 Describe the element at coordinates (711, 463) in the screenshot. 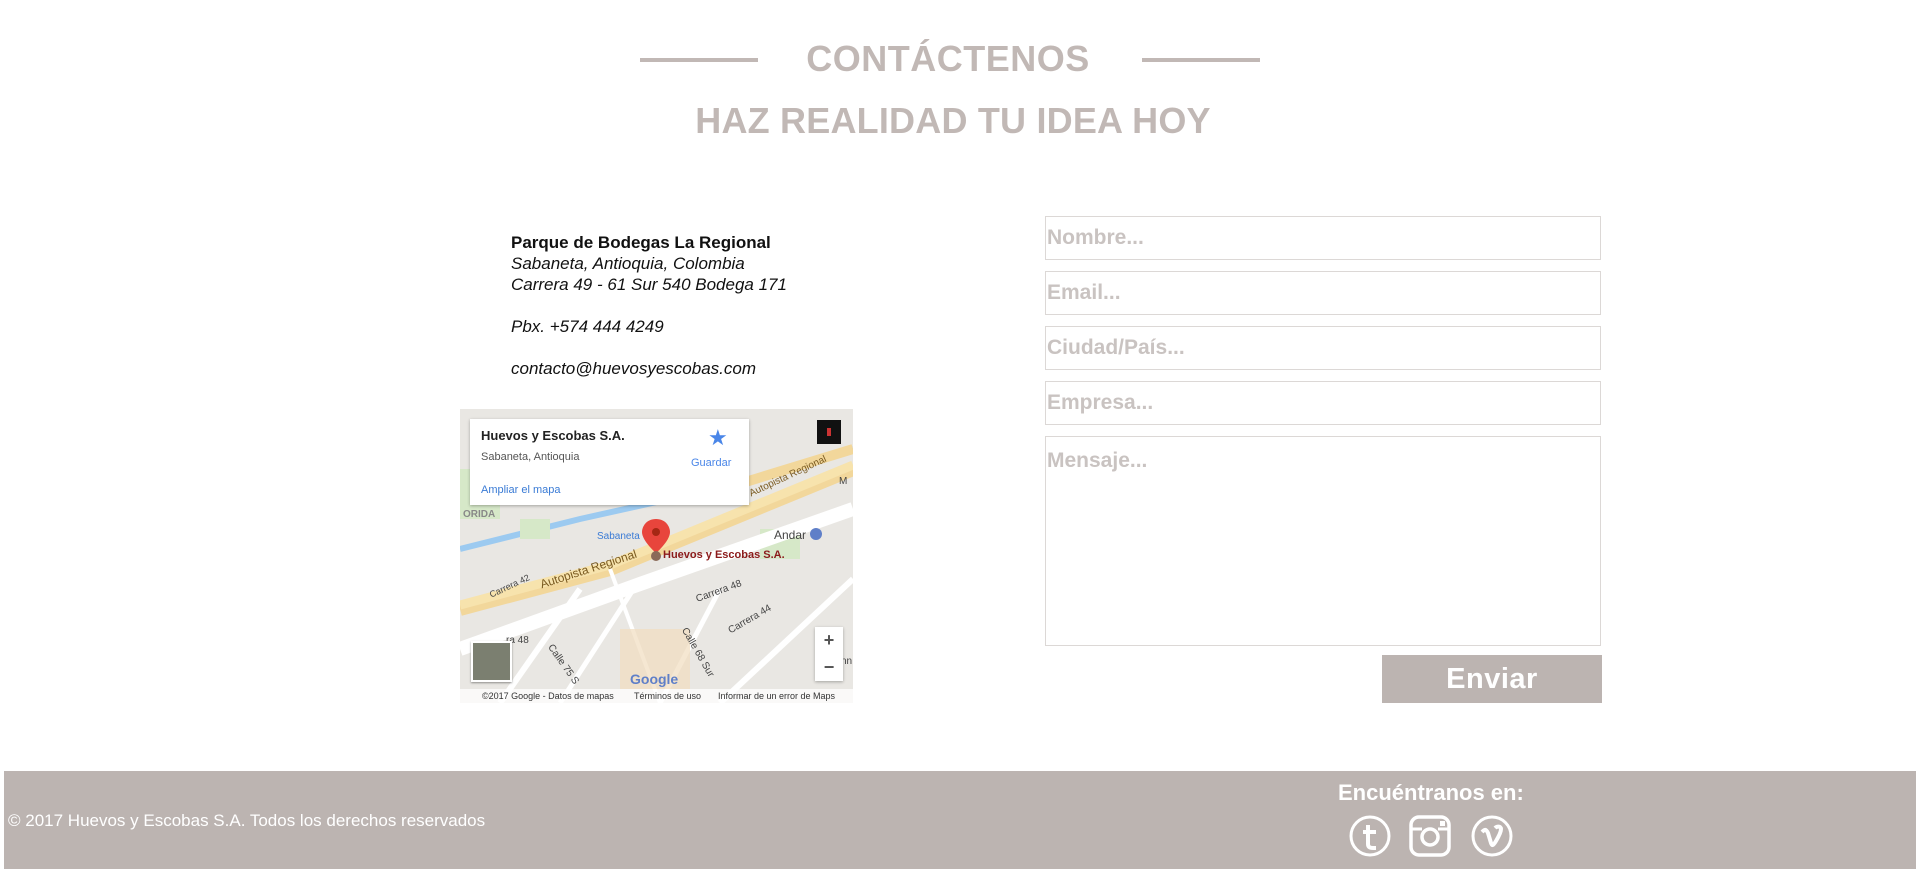

I see `save-place-button: Guardar` at that location.